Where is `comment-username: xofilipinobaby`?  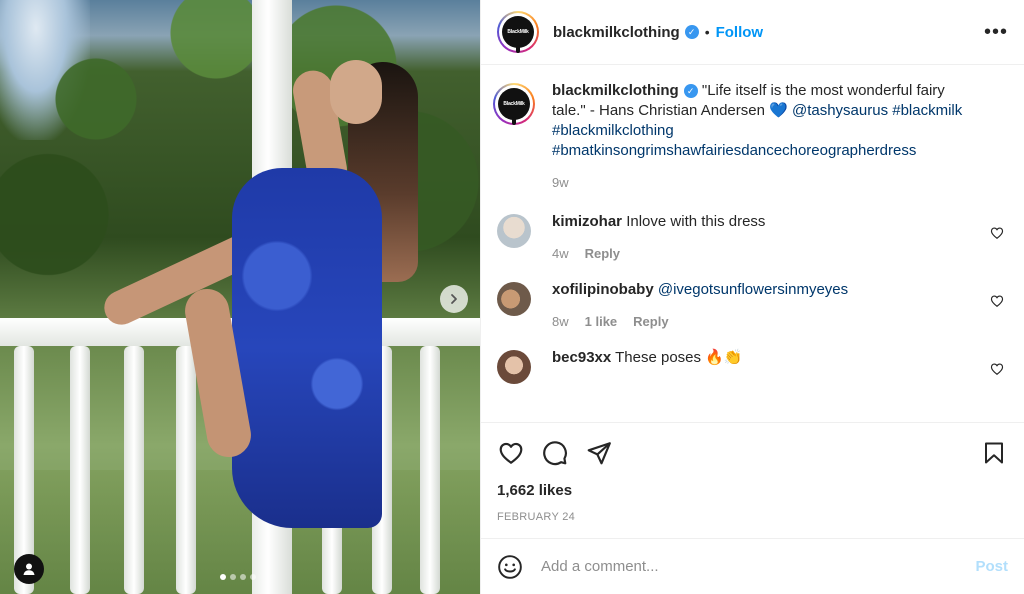 comment-username: xofilipinobaby is located at coordinates (603, 289).